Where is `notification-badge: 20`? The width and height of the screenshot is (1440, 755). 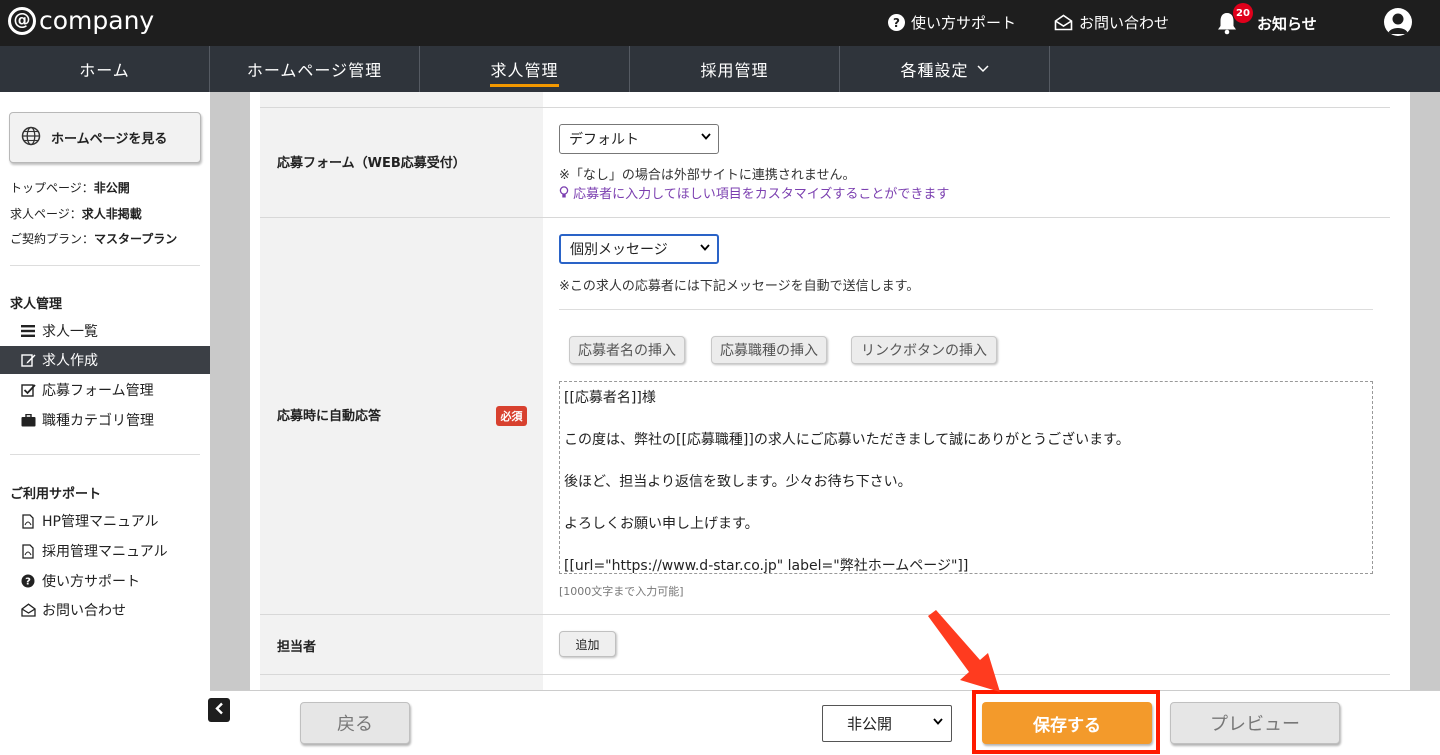 notification-badge: 20 is located at coordinates (1243, 13).